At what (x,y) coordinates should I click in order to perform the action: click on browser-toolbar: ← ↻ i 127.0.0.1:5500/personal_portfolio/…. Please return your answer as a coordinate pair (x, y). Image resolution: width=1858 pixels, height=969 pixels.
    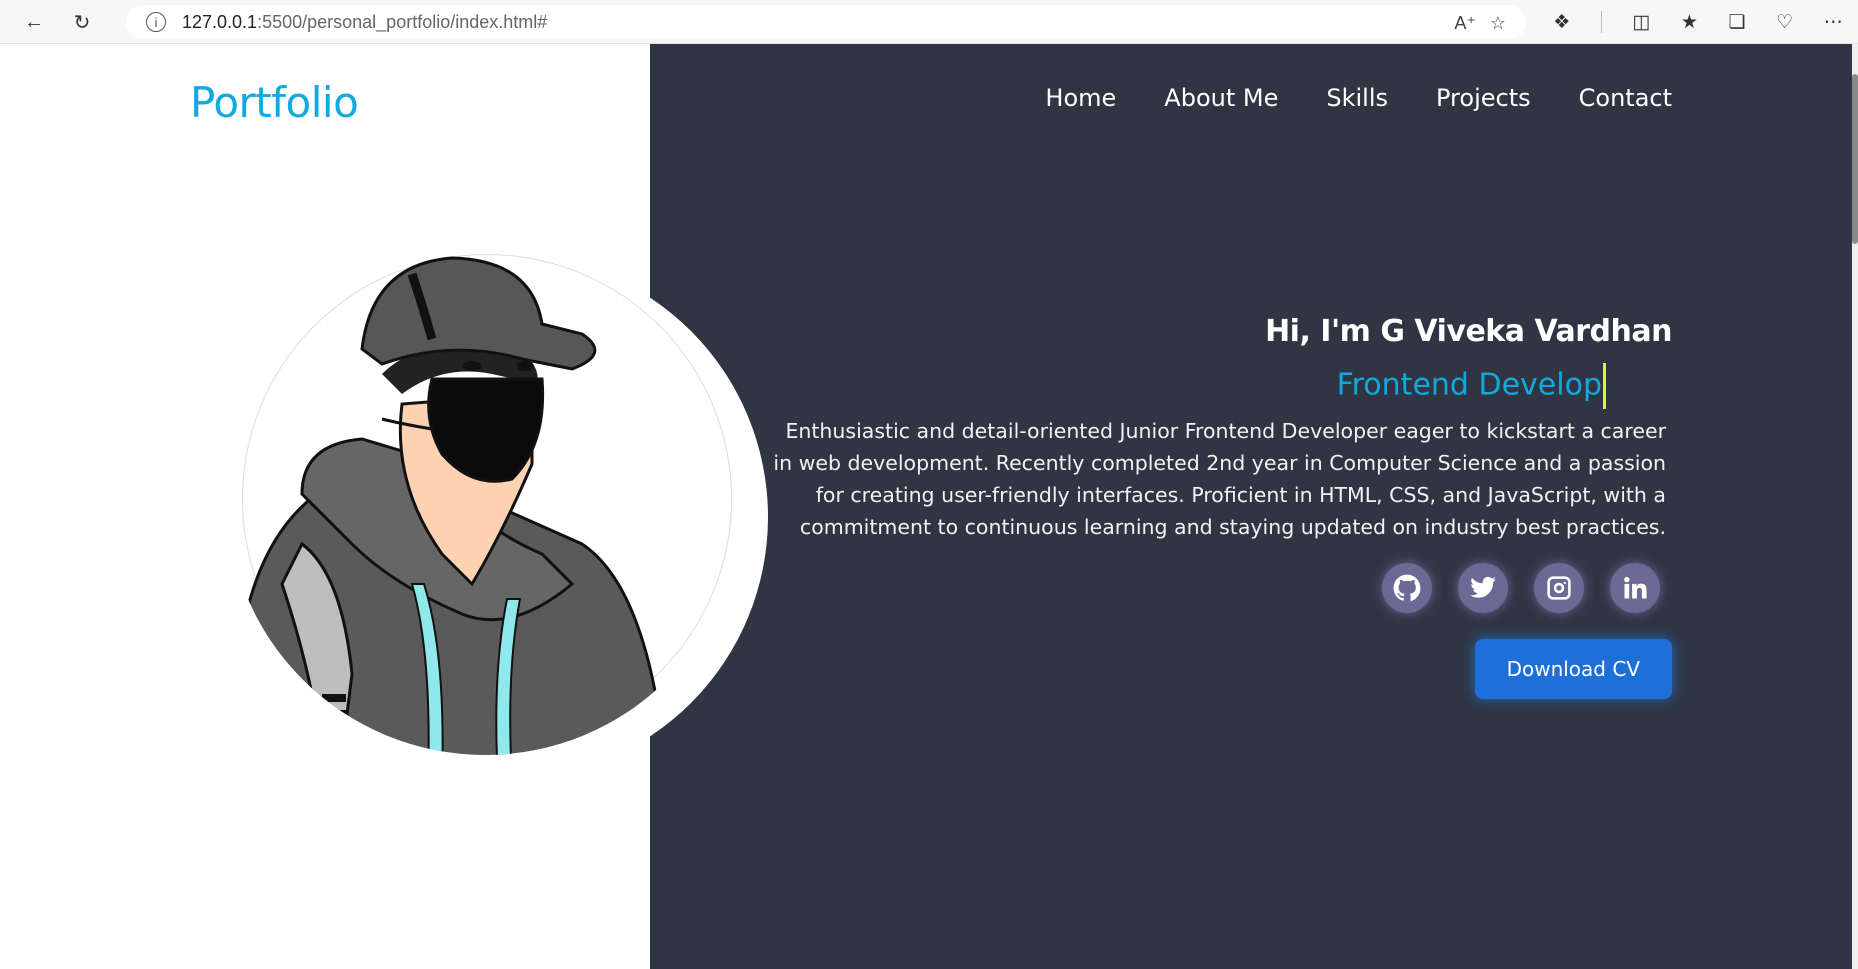
    Looking at the image, I should click on (929, 22).